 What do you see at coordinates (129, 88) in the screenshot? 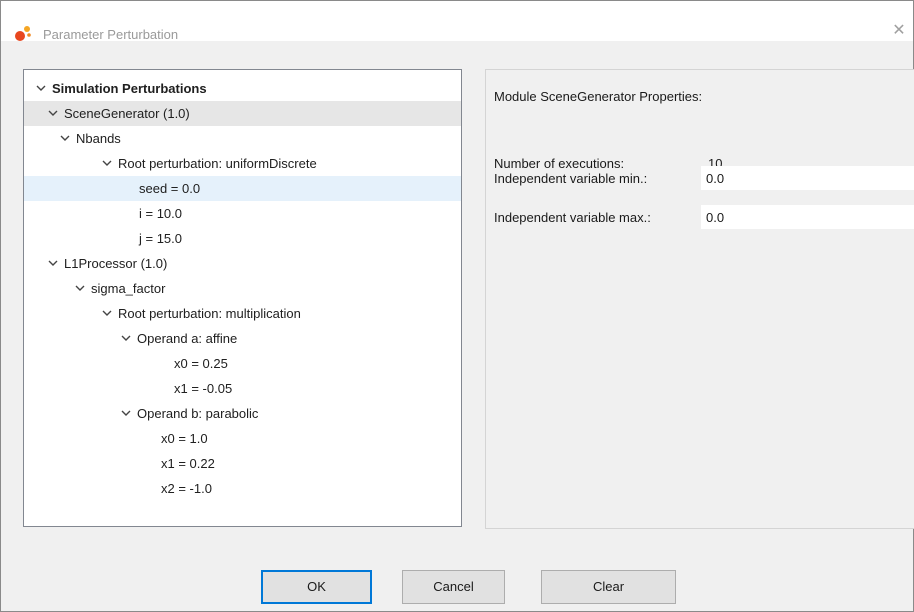
I see `tree-root-label: Simulation Perturbations` at bounding box center [129, 88].